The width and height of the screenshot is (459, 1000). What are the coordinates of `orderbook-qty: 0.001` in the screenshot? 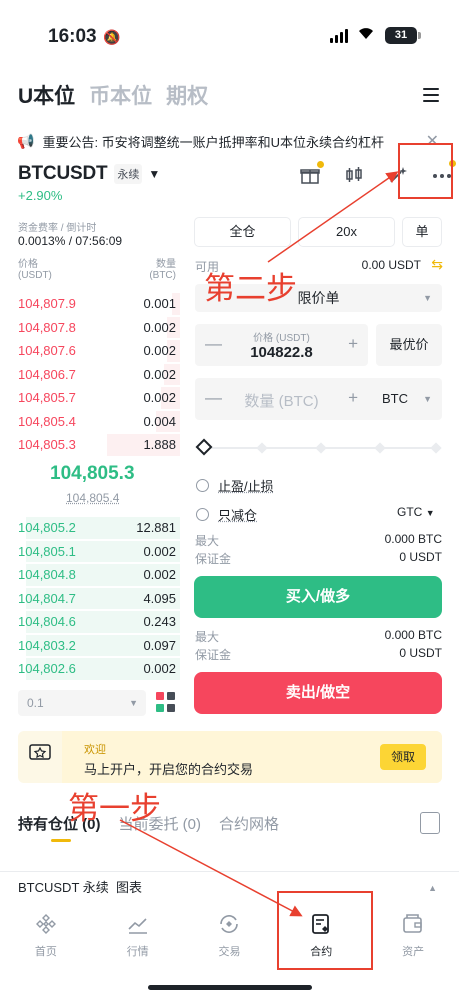 It's located at (159, 304).